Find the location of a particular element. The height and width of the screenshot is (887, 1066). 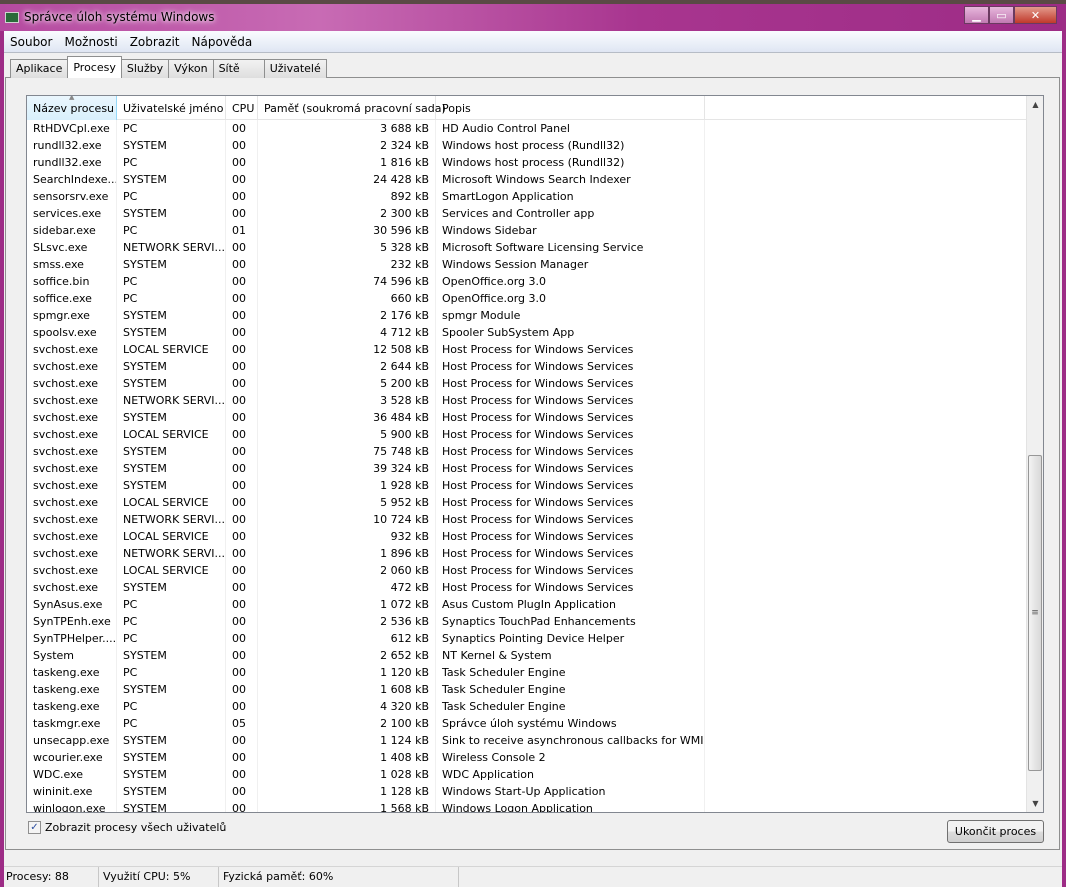

tab-vykon: Výkon is located at coordinates (191, 68).